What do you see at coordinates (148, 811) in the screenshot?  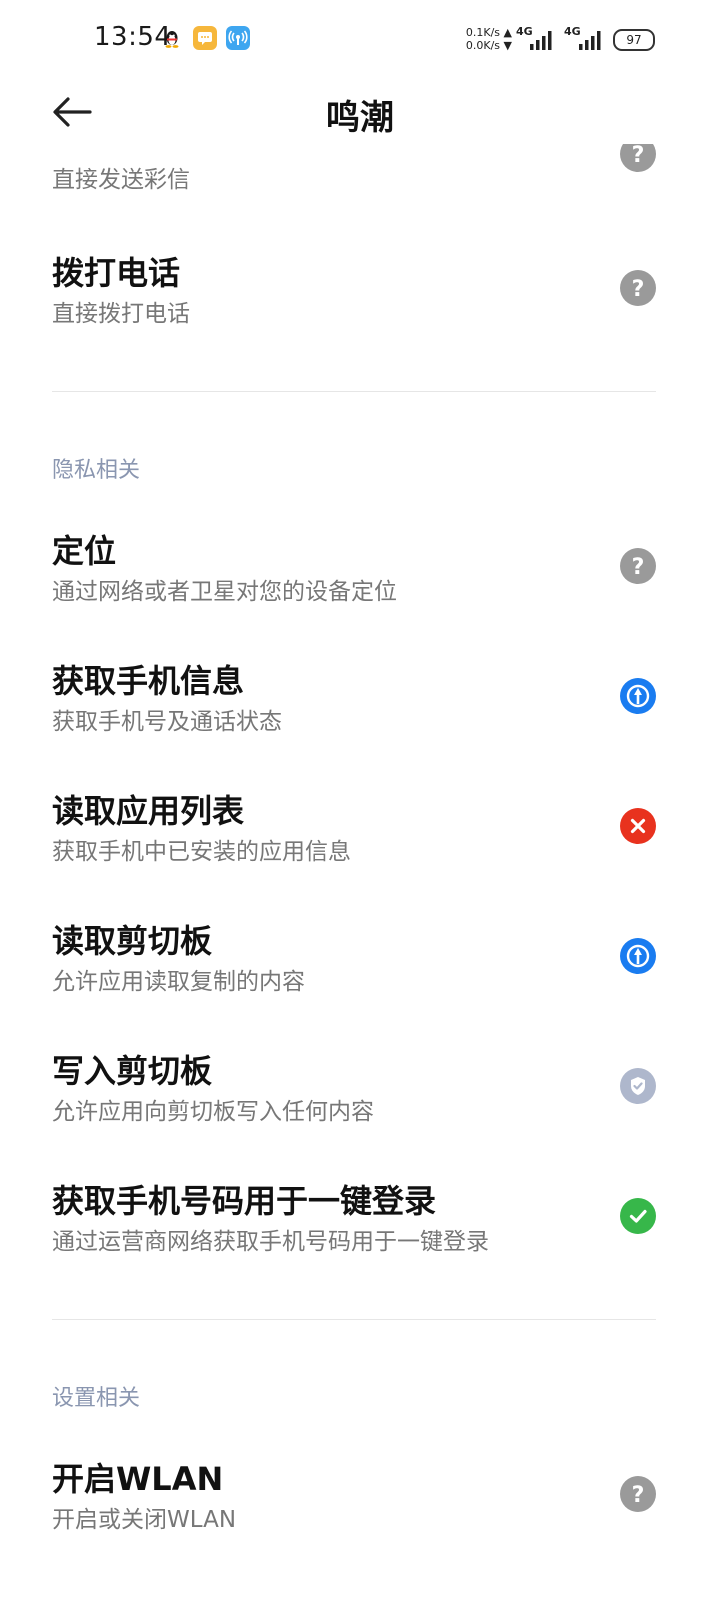 I see `permission-title: 读取应用列表` at bounding box center [148, 811].